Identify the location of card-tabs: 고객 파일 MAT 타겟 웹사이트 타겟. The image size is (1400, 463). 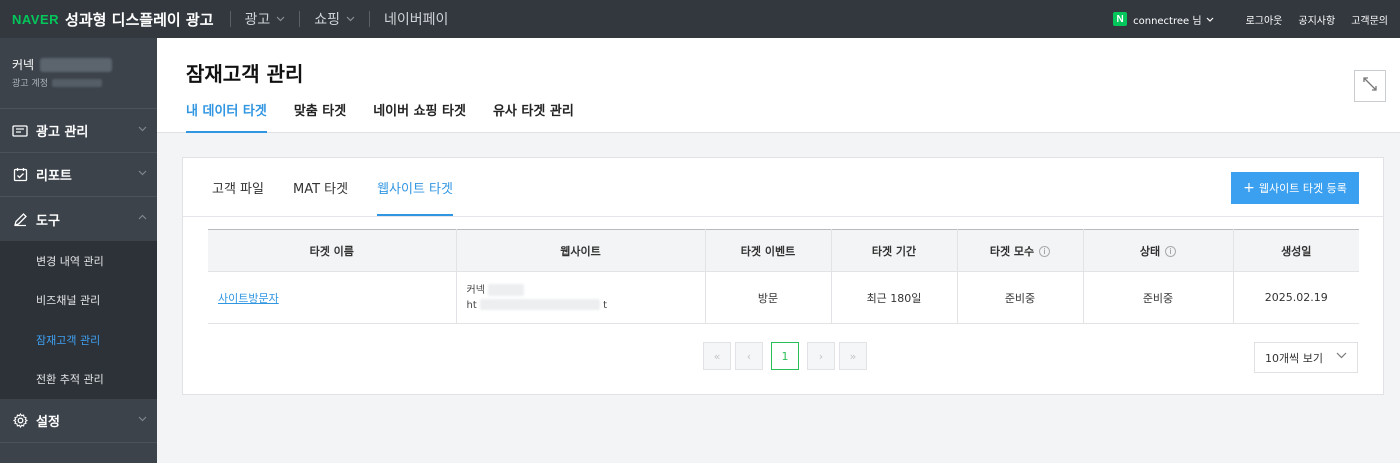
(347, 187).